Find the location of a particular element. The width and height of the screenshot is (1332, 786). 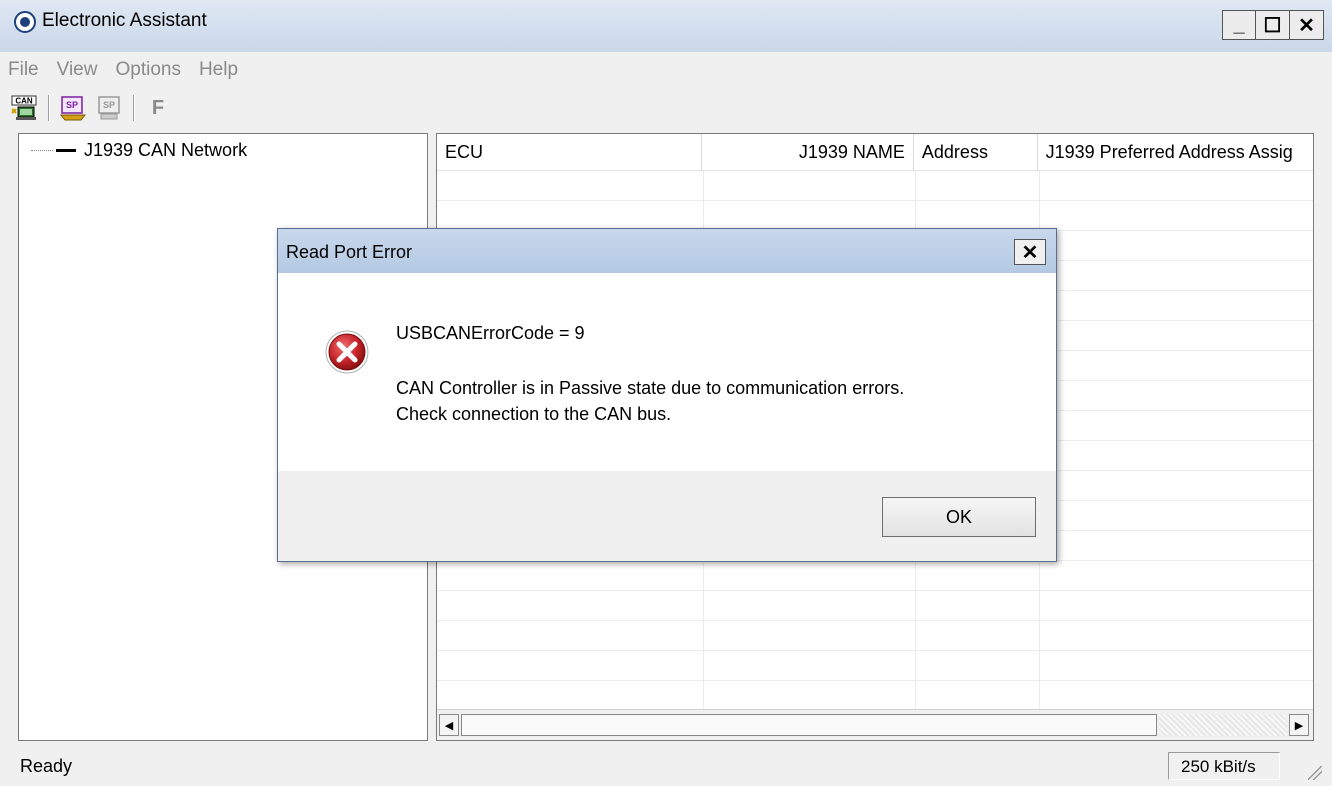

ok-button: OK is located at coordinates (959, 517).